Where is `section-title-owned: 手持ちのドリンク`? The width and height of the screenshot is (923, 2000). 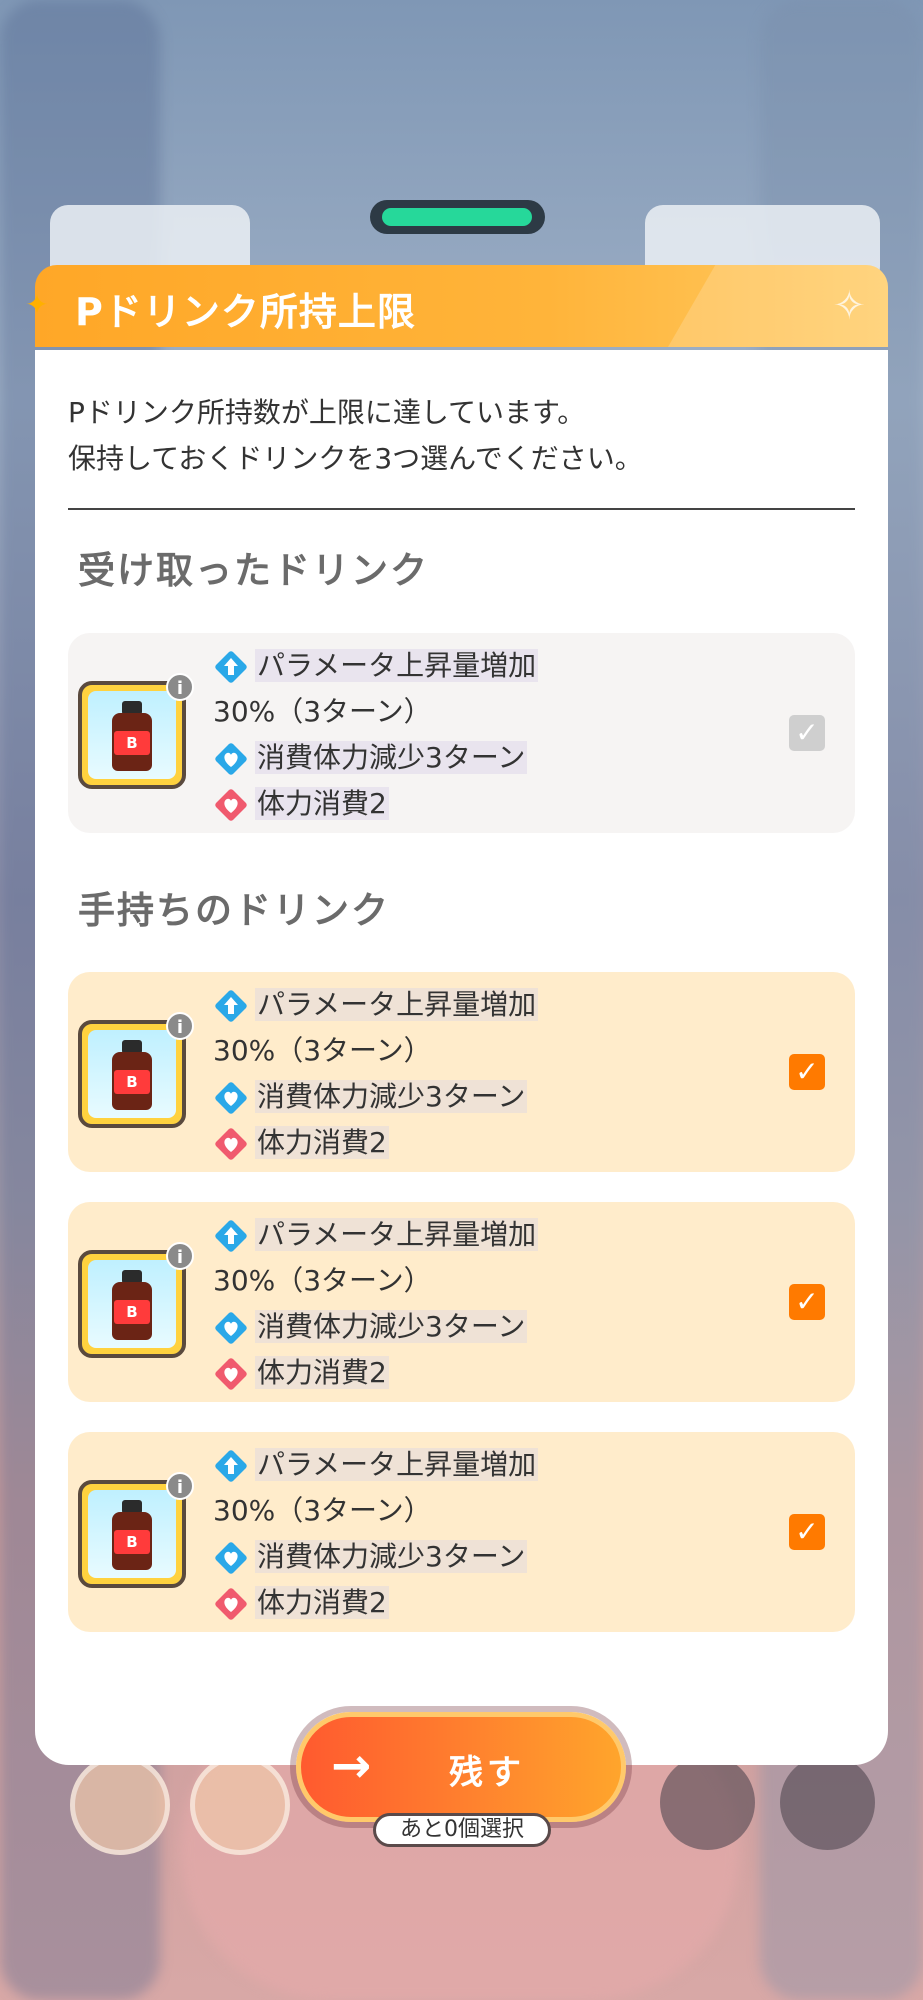 section-title-owned: 手持ちのドリンク is located at coordinates (234, 910).